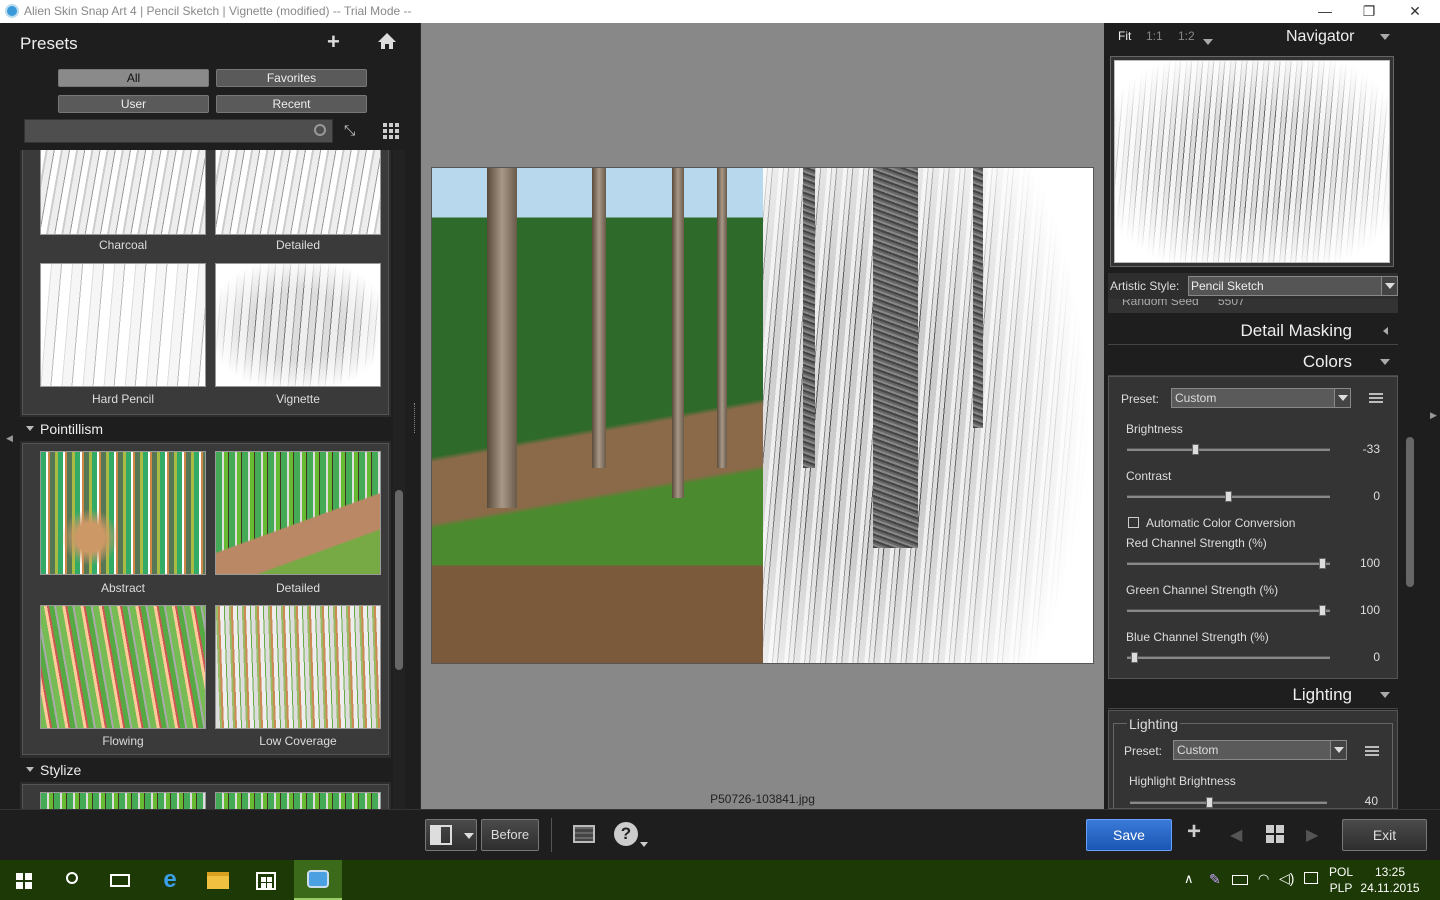  I want to click on clock: 13:25 24.11.2015, so click(1390, 880).